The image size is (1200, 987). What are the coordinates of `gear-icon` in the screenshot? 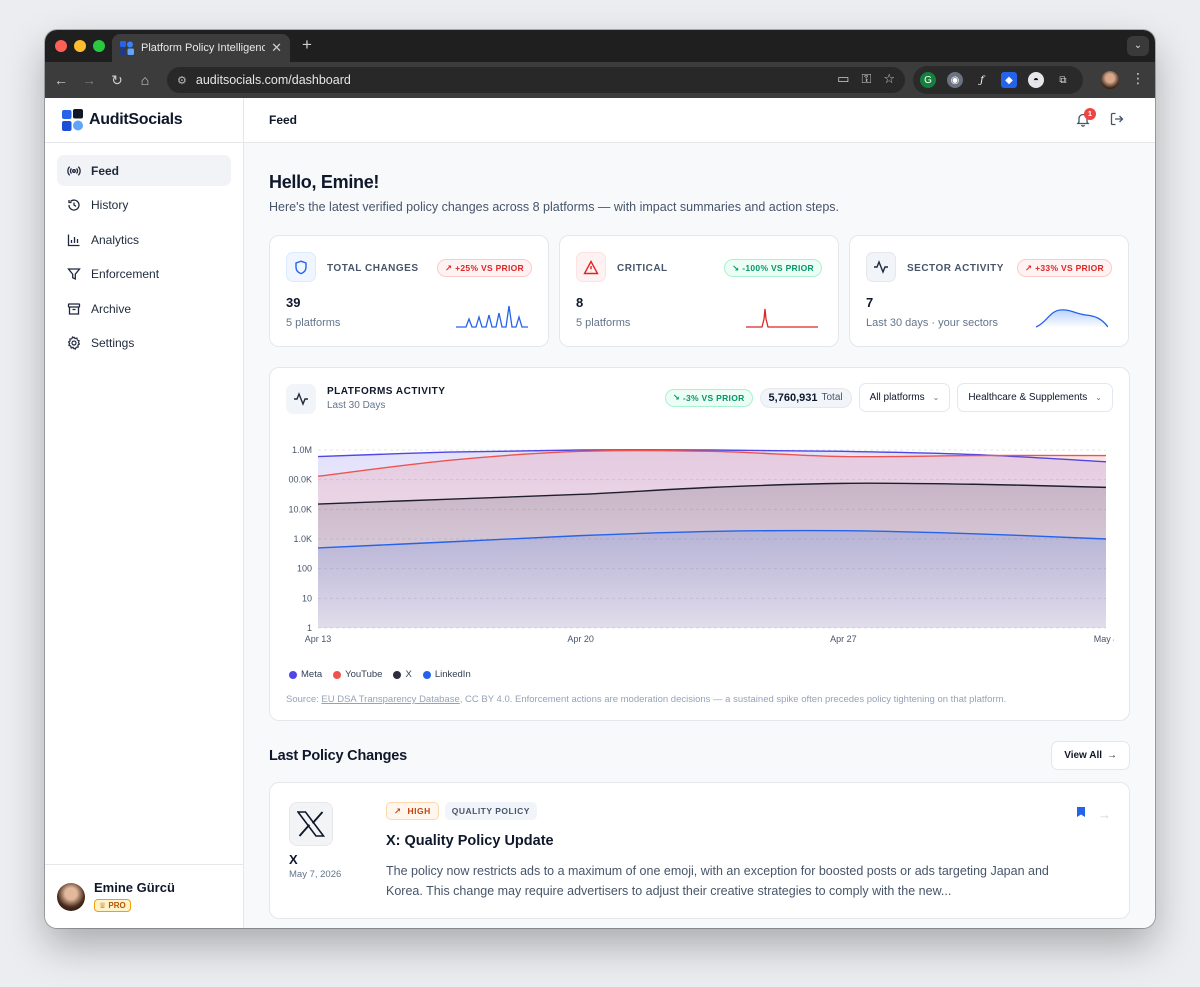 It's located at (74, 343).